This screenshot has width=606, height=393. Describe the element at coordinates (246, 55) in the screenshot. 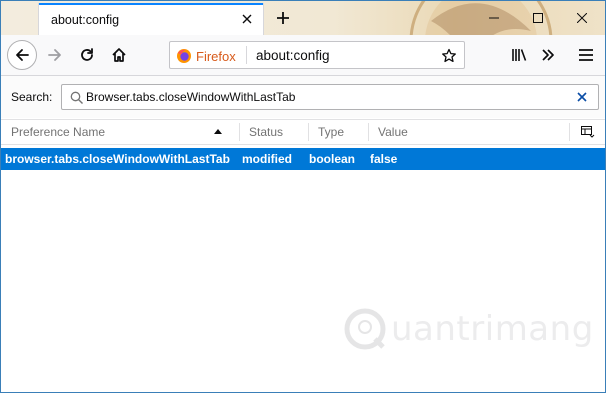

I see `url-separator` at that location.